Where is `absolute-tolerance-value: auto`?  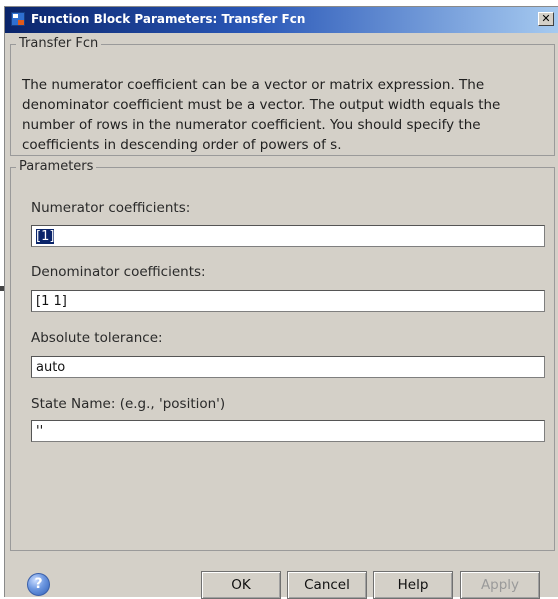 absolute-tolerance-value: auto is located at coordinates (51, 367).